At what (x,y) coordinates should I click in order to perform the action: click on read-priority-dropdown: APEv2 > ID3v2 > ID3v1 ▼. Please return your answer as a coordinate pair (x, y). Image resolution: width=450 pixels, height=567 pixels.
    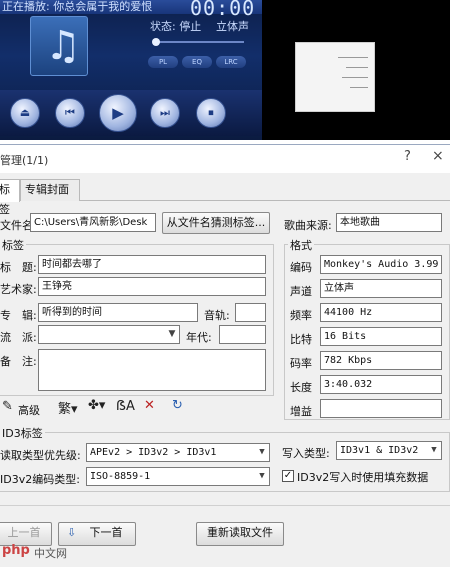
    Looking at the image, I should click on (178, 452).